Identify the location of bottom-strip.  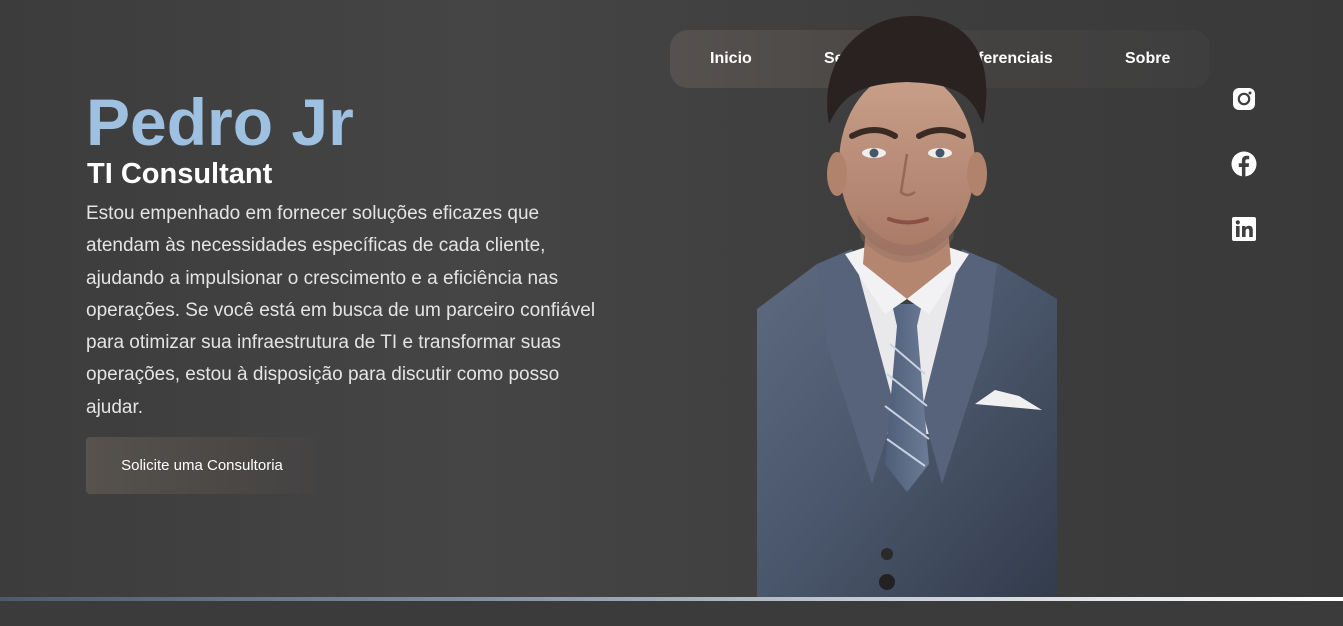
(671, 613).